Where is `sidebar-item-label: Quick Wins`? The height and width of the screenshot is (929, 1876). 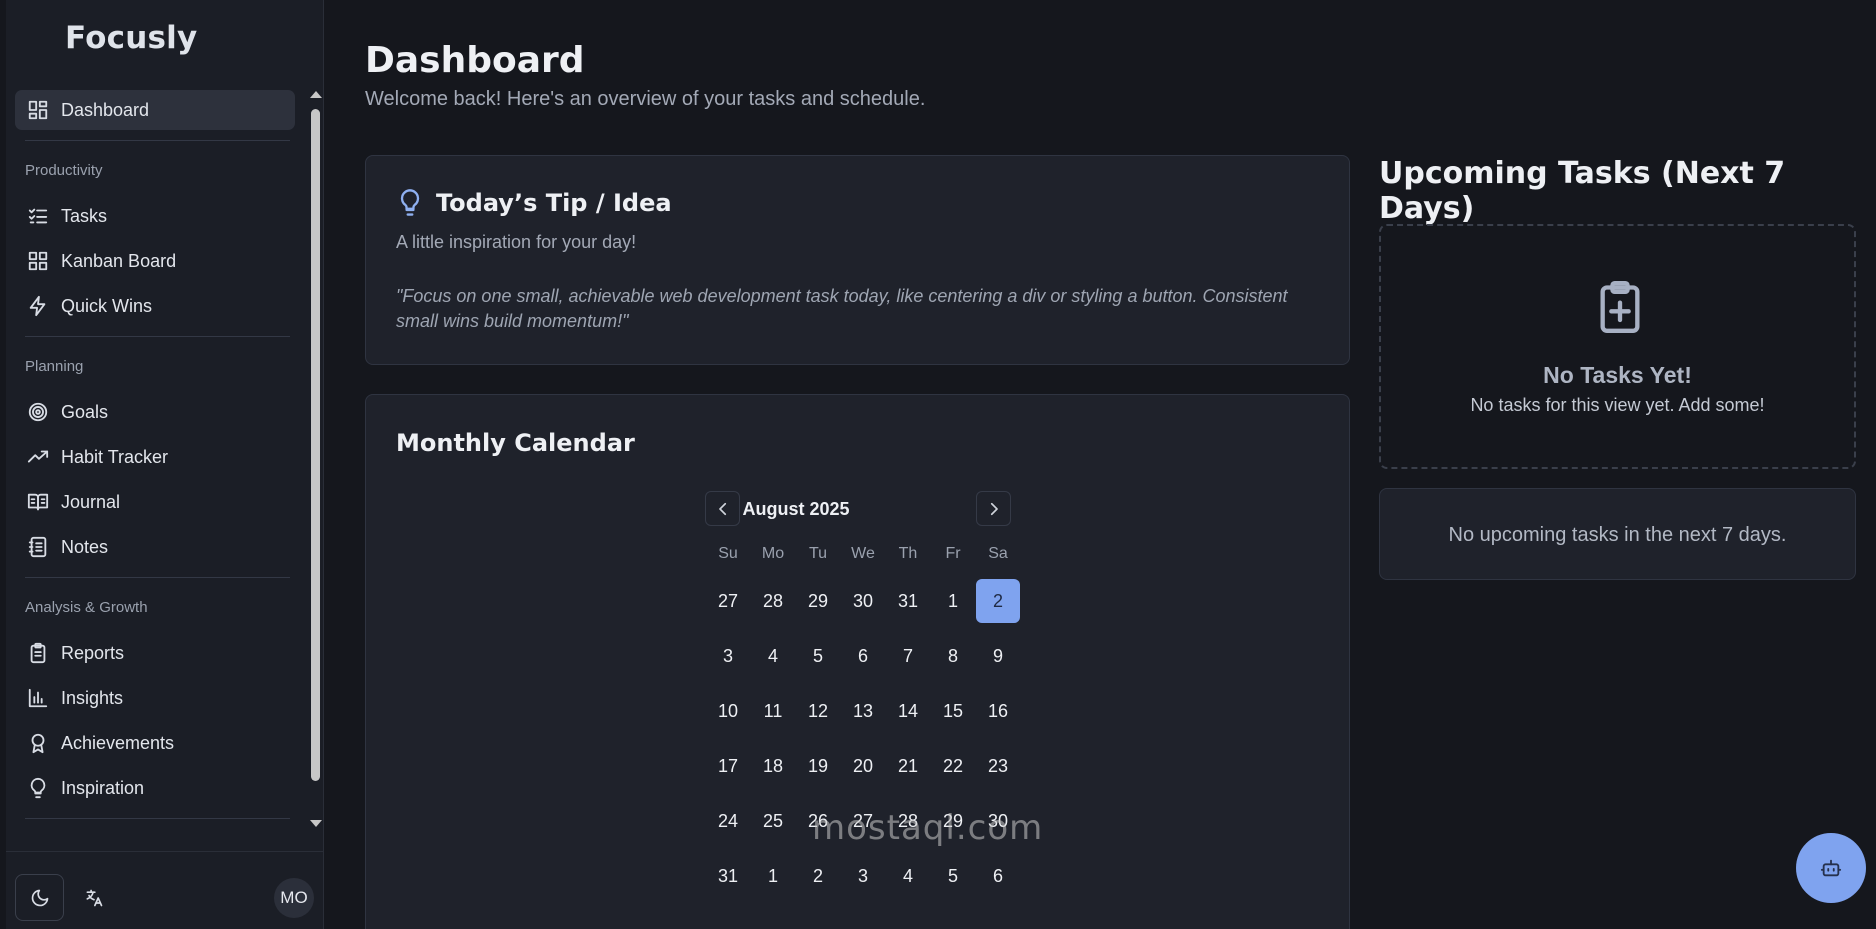
sidebar-item-label: Quick Wins is located at coordinates (107, 305).